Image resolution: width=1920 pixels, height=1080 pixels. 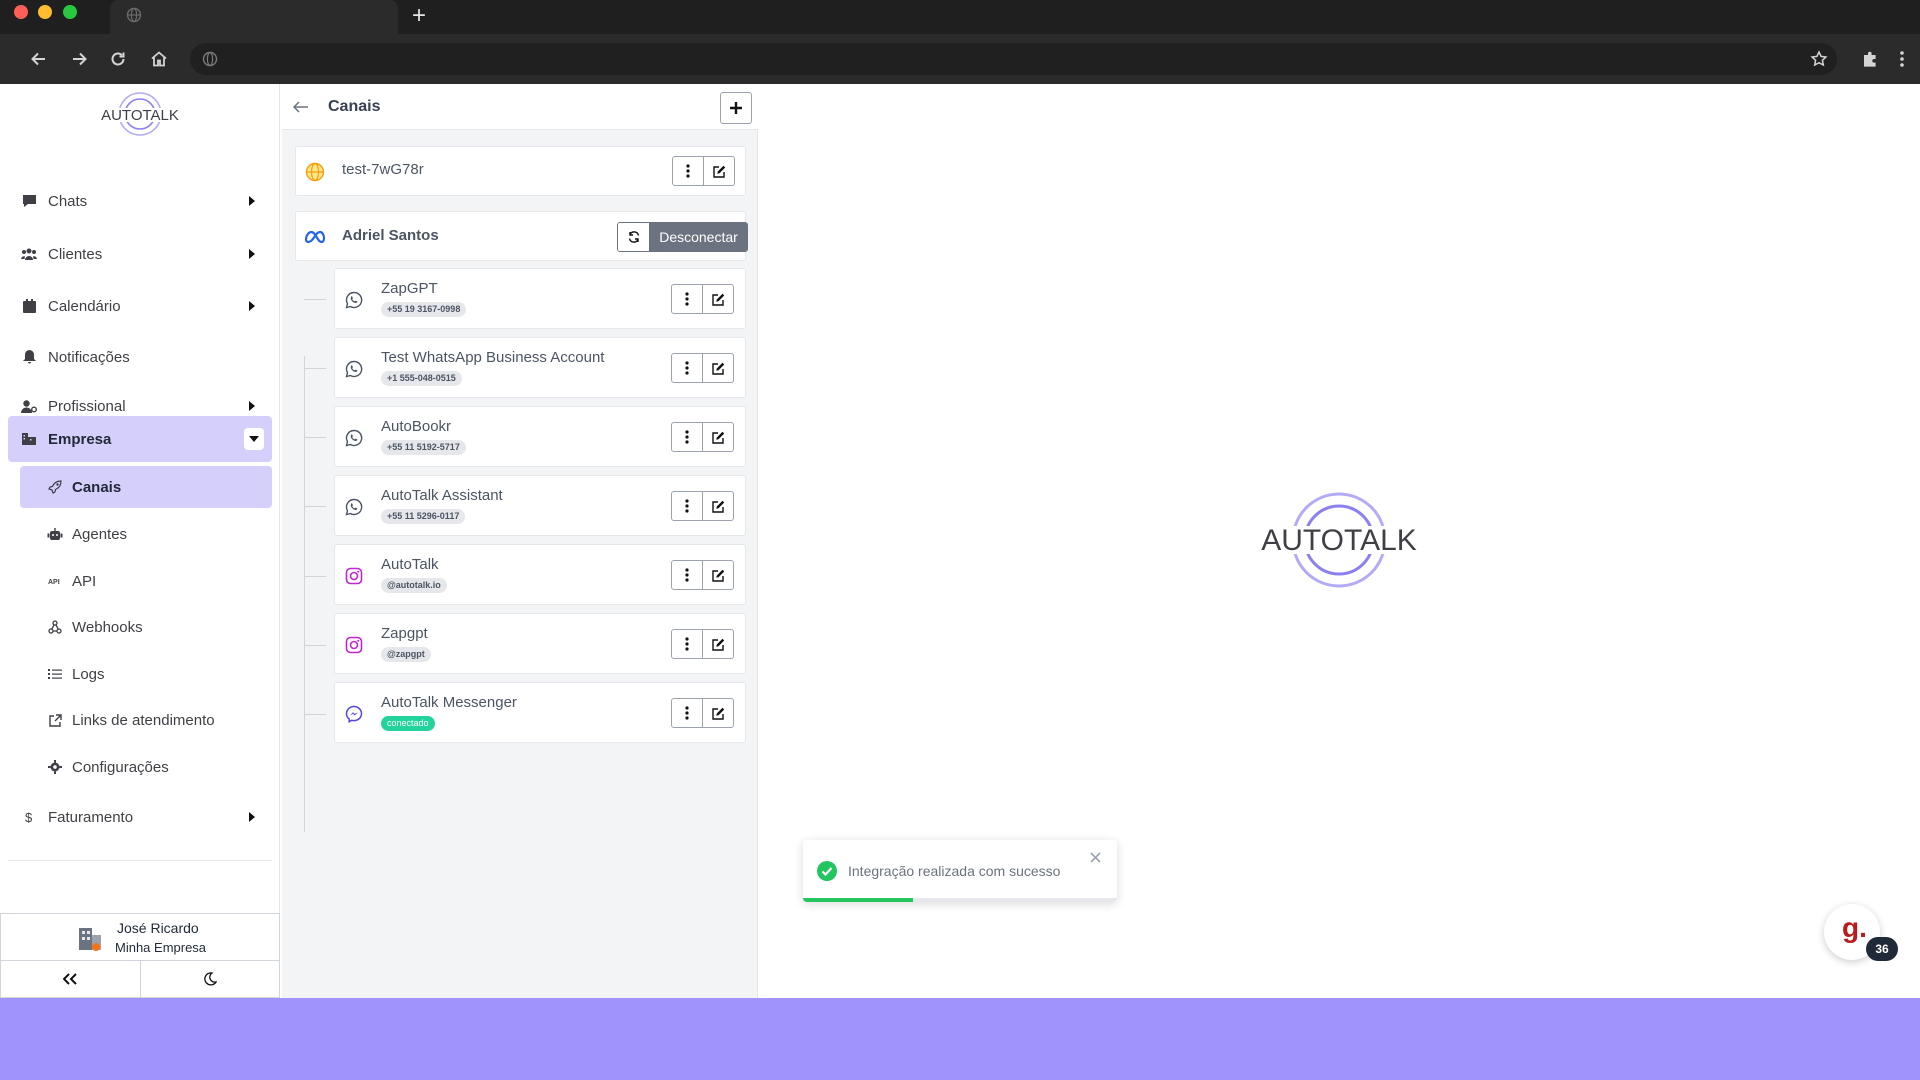 What do you see at coordinates (140, 306) in the screenshot?
I see `sidebar-item-calendario: Calendário` at bounding box center [140, 306].